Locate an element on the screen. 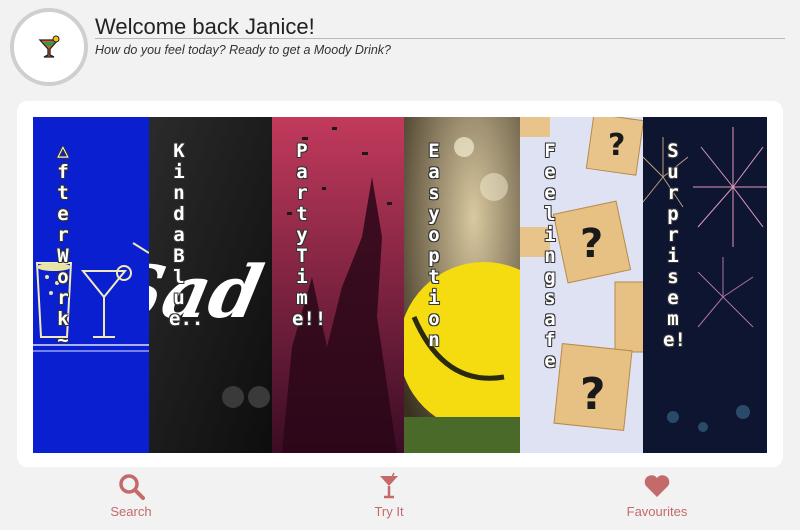 The image size is (800, 530). nav-favourites: Favourites is located at coordinates (657, 495).